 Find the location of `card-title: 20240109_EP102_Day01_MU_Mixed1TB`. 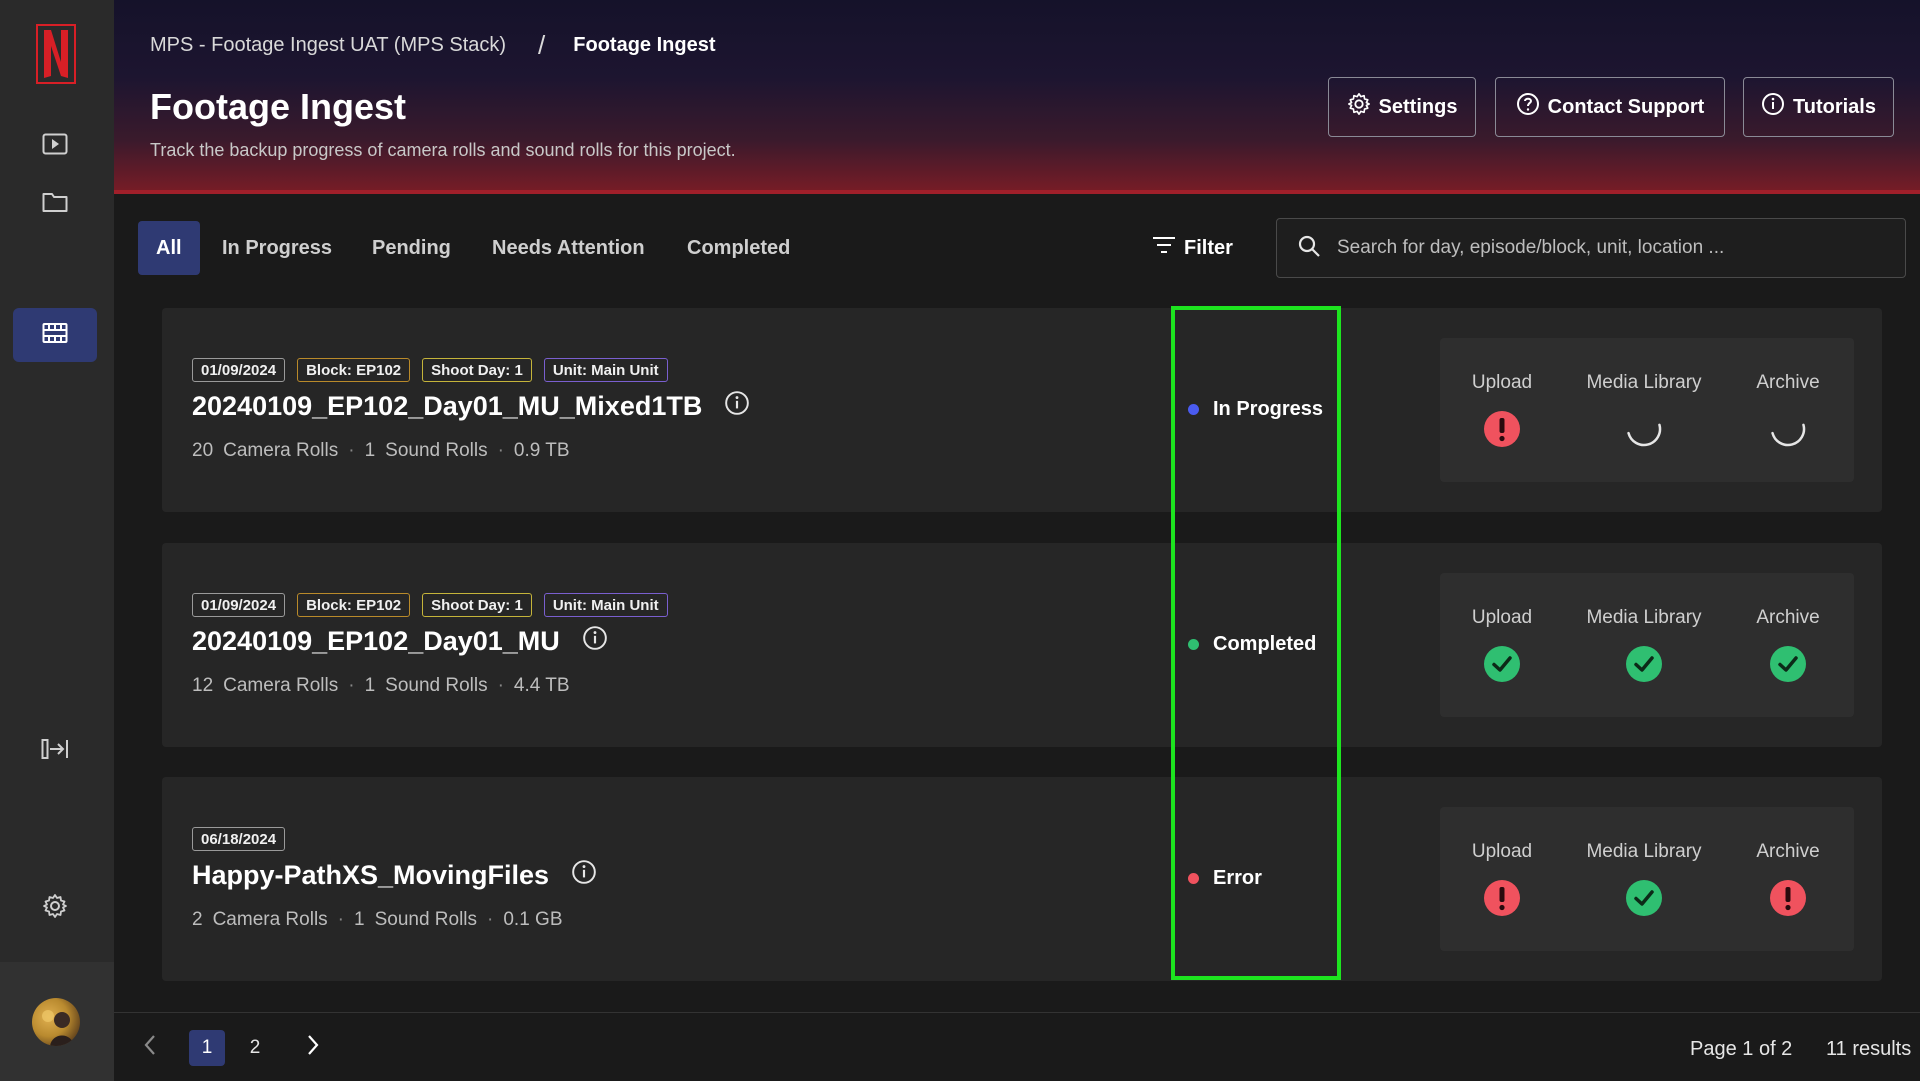

card-title: 20240109_EP102_Day01_MU_Mixed1TB is located at coordinates (471, 406).